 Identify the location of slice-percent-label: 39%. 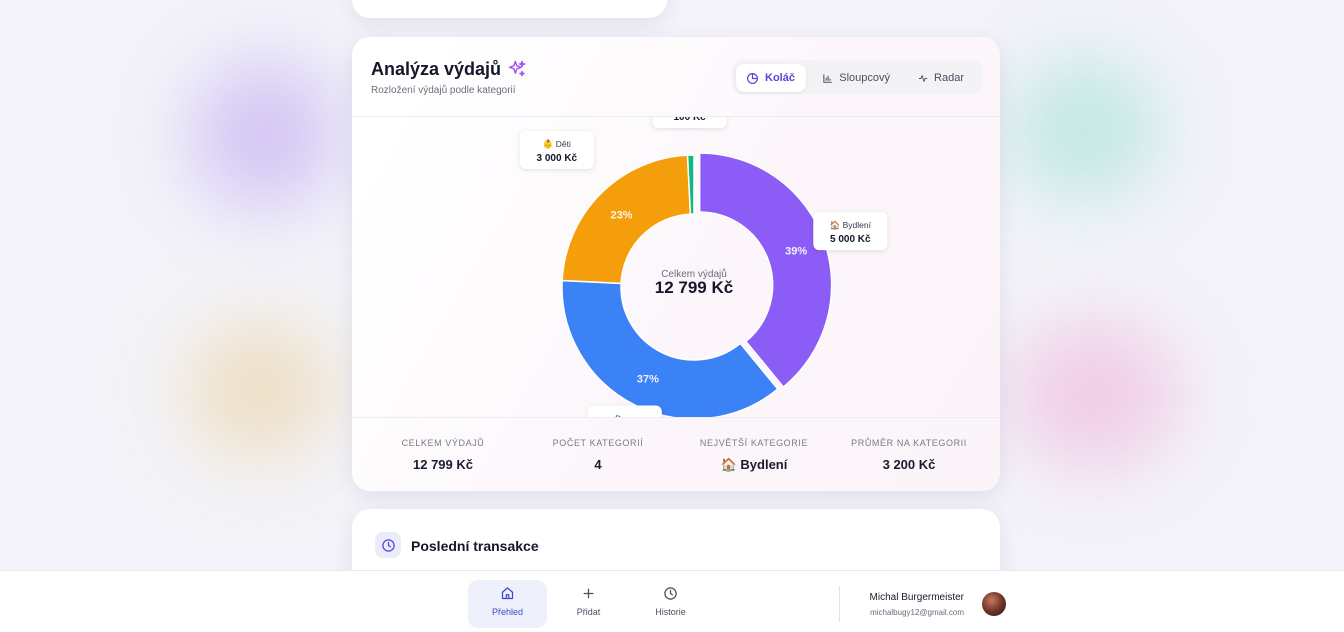
(796, 251).